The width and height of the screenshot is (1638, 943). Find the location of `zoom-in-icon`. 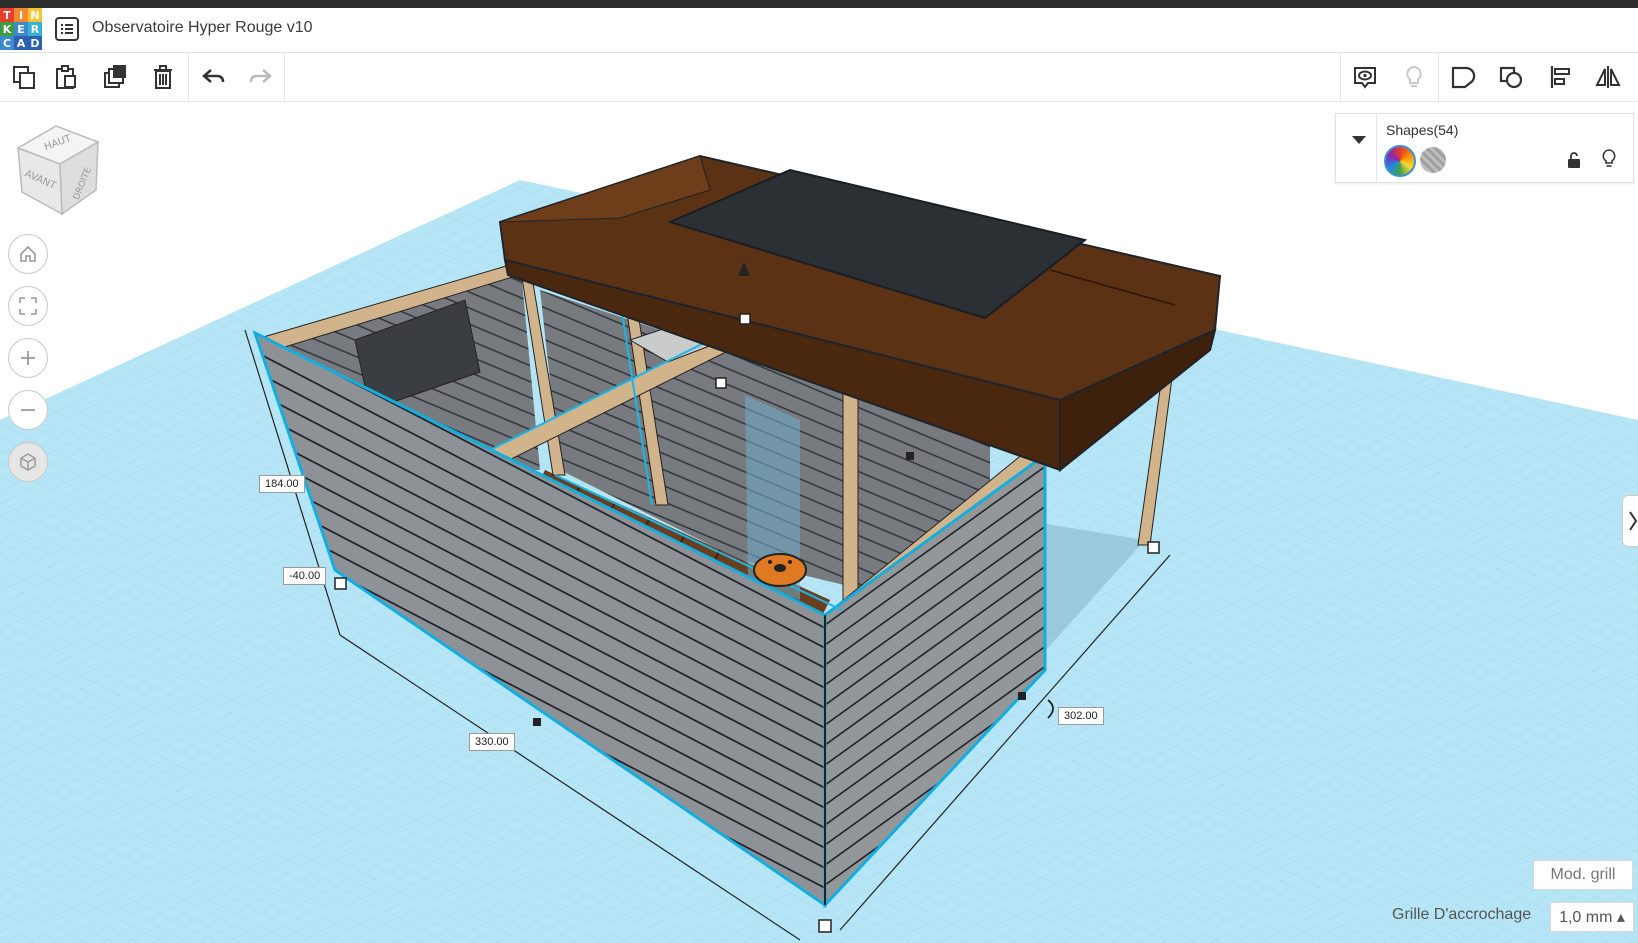

zoom-in-icon is located at coordinates (28, 358).